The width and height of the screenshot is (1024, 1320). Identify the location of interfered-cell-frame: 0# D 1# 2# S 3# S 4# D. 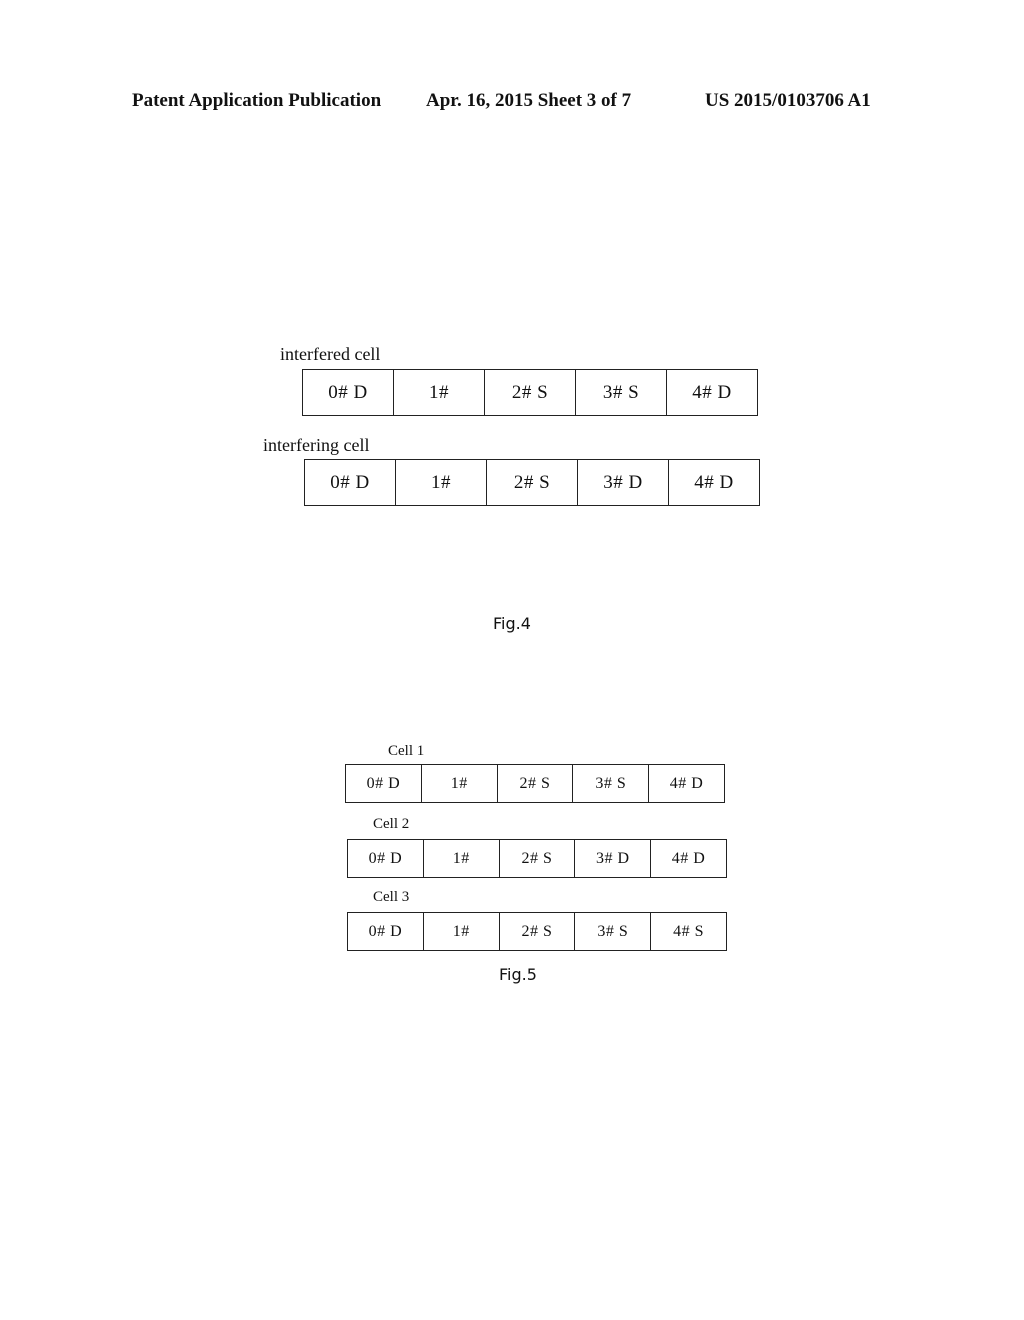
(530, 392).